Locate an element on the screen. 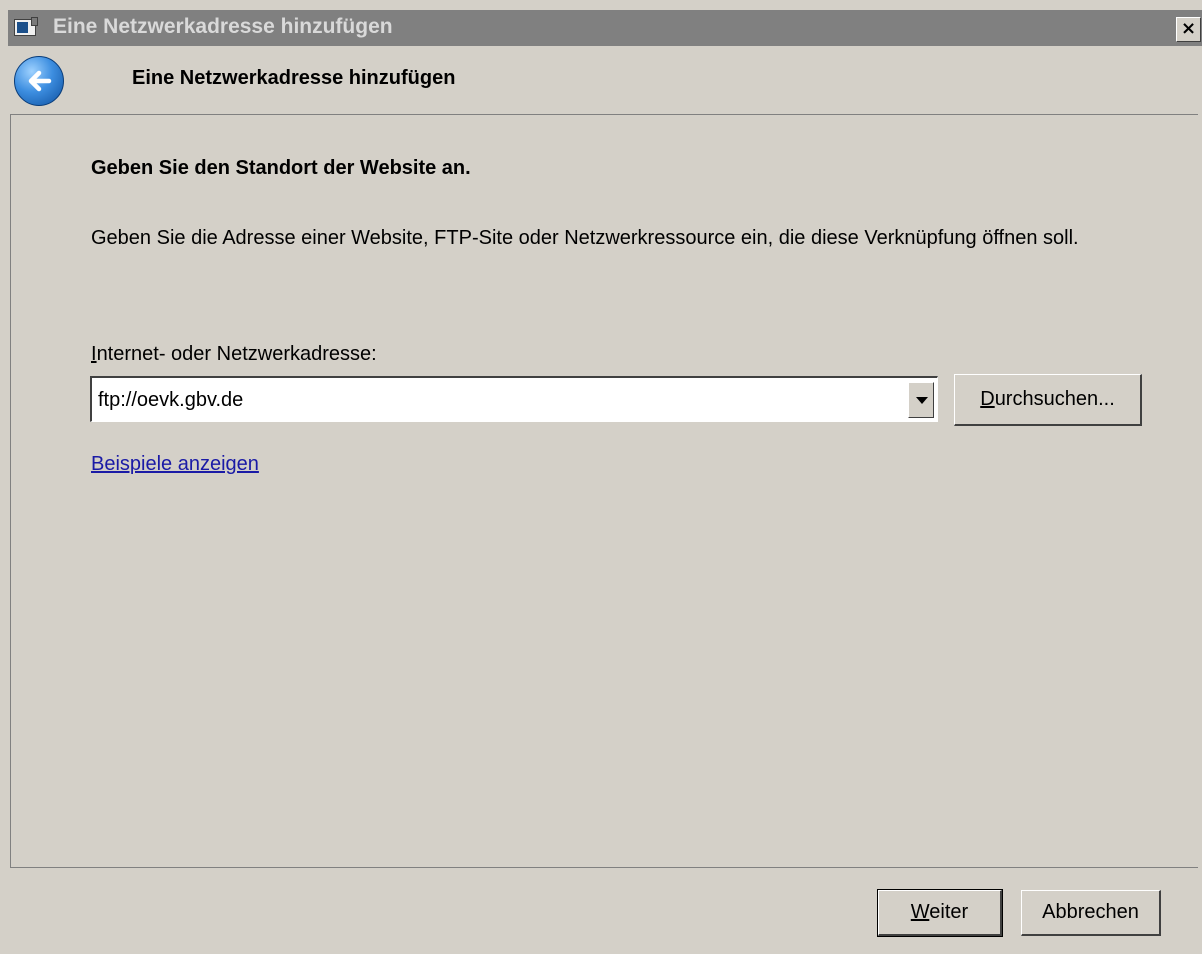  show-examples-link: Beispiele anzeigen is located at coordinates (175, 464).